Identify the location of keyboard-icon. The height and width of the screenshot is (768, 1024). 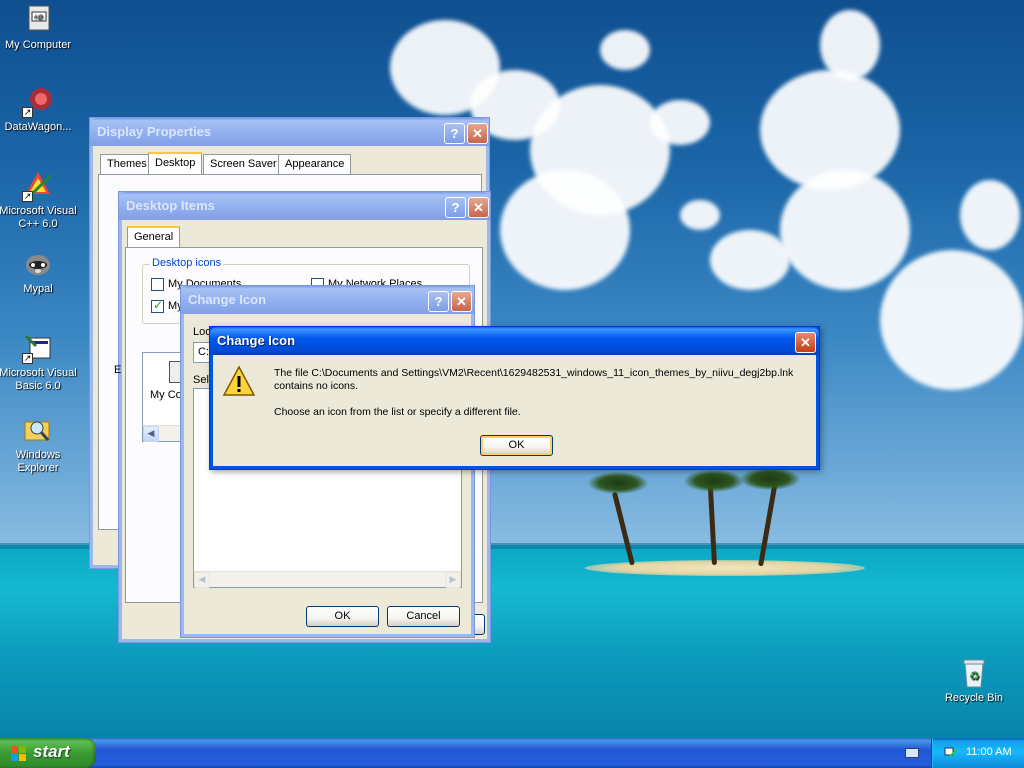
(912, 753).